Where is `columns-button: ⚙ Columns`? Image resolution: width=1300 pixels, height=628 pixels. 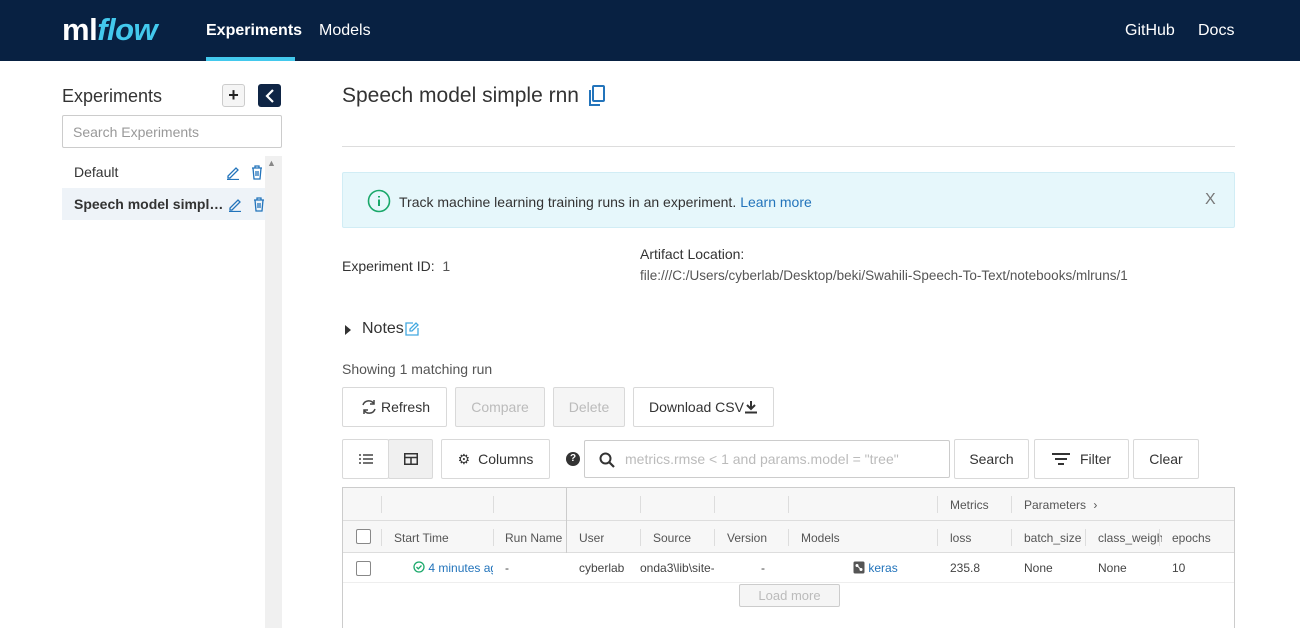
columns-button: ⚙ Columns is located at coordinates (495, 459).